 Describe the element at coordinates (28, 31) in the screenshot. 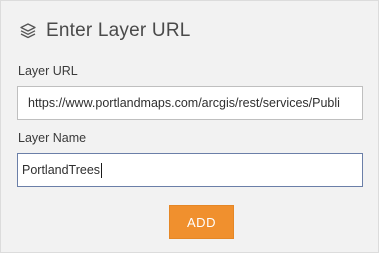

I see `layers-icon` at that location.